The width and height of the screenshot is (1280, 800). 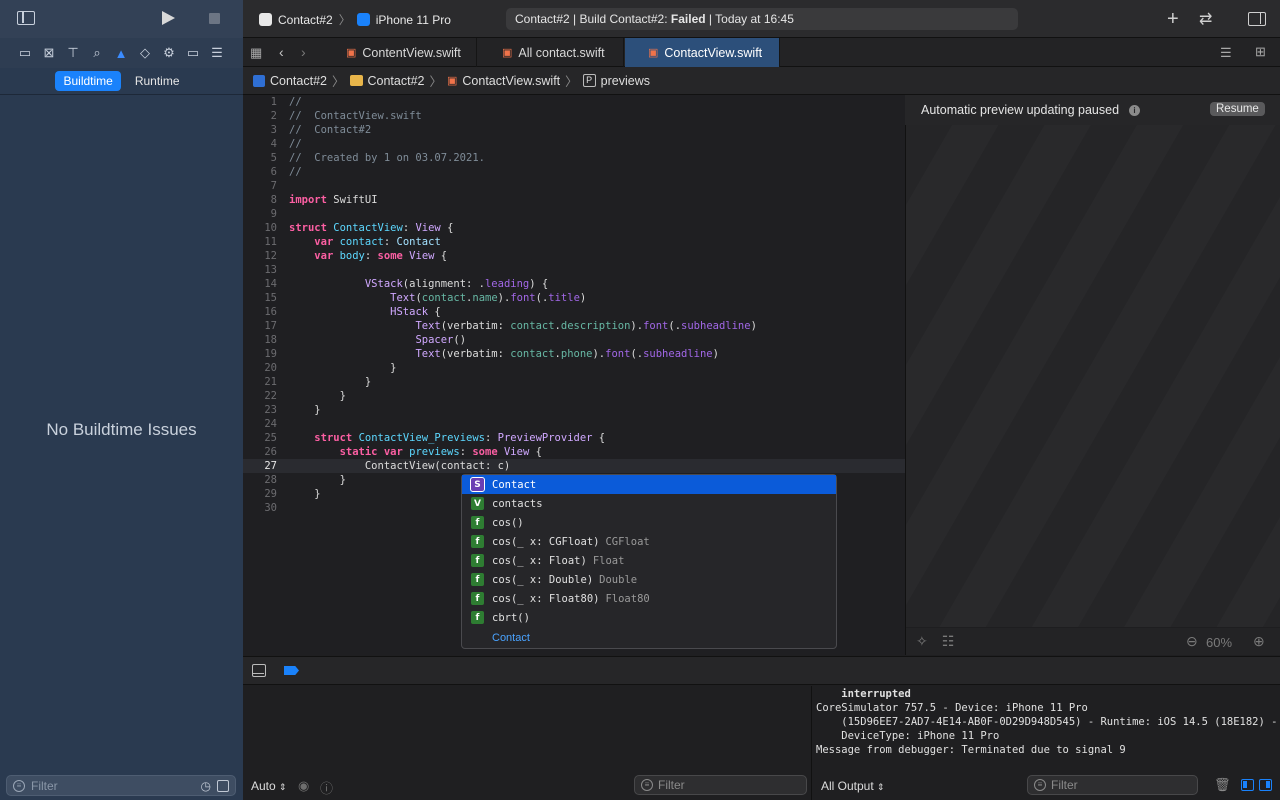 I want to click on issues-filter-icon, so click(x=223, y=785).